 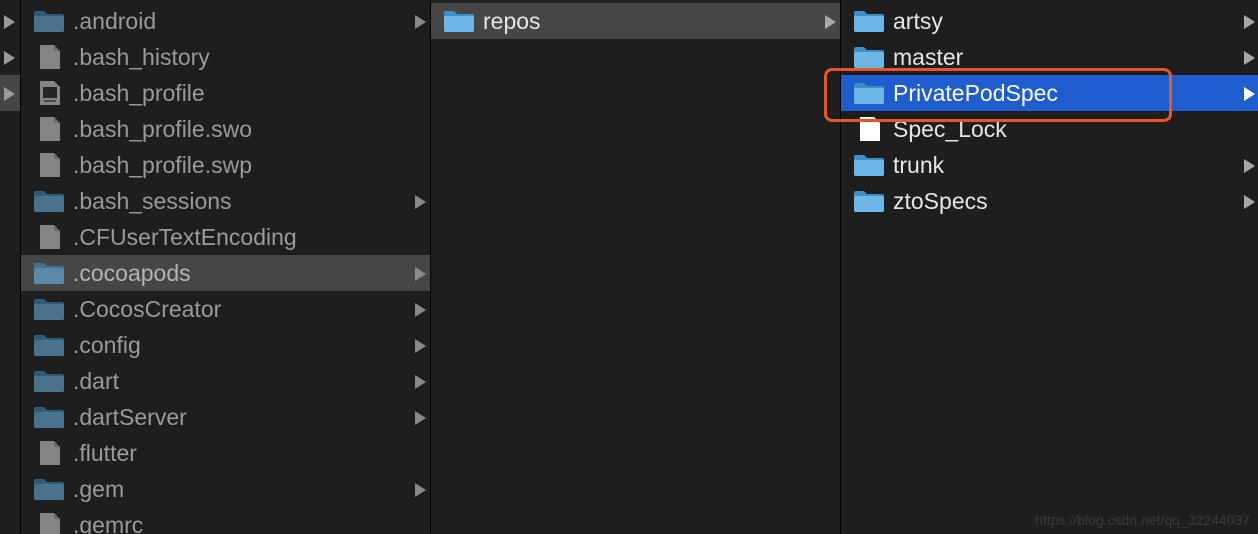 What do you see at coordinates (99, 489) in the screenshot?
I see `item-name: .gem` at bounding box center [99, 489].